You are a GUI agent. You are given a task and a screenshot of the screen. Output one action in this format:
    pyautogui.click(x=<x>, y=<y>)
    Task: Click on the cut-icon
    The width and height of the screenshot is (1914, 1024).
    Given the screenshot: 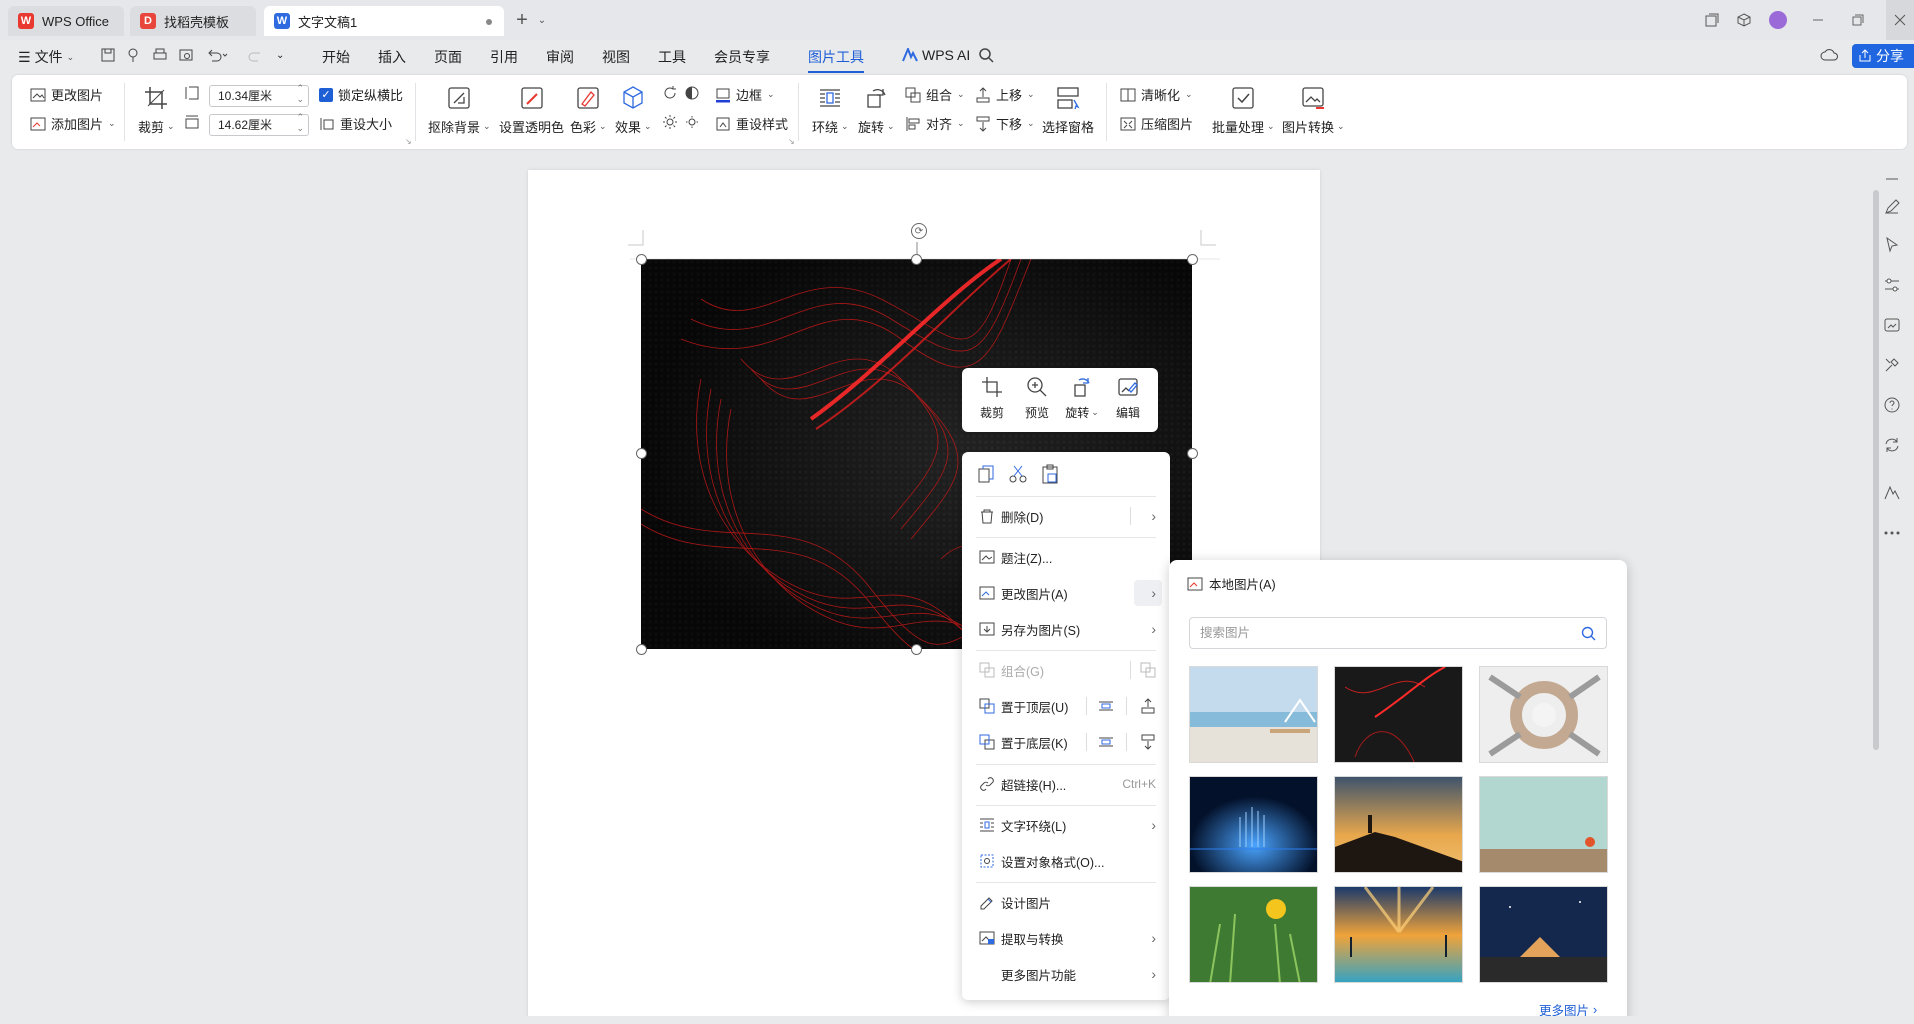 What is the action you would take?
    pyautogui.click(x=1018, y=474)
    